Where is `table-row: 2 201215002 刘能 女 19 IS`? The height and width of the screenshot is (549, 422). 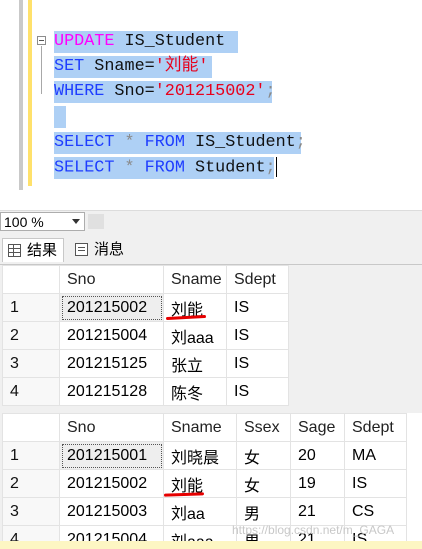 table-row: 2 201215002 刘能 女 19 IS is located at coordinates (204, 483).